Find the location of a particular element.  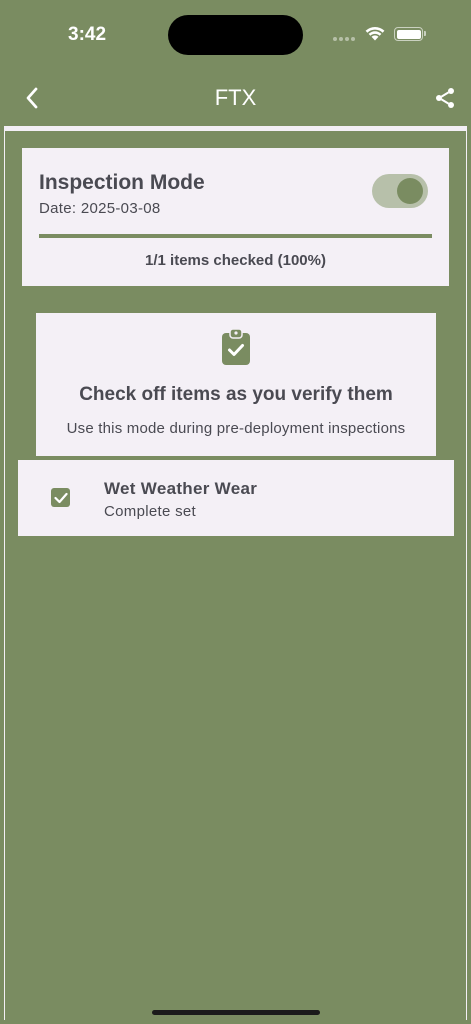

clipboard-check-icon is located at coordinates (236, 349).